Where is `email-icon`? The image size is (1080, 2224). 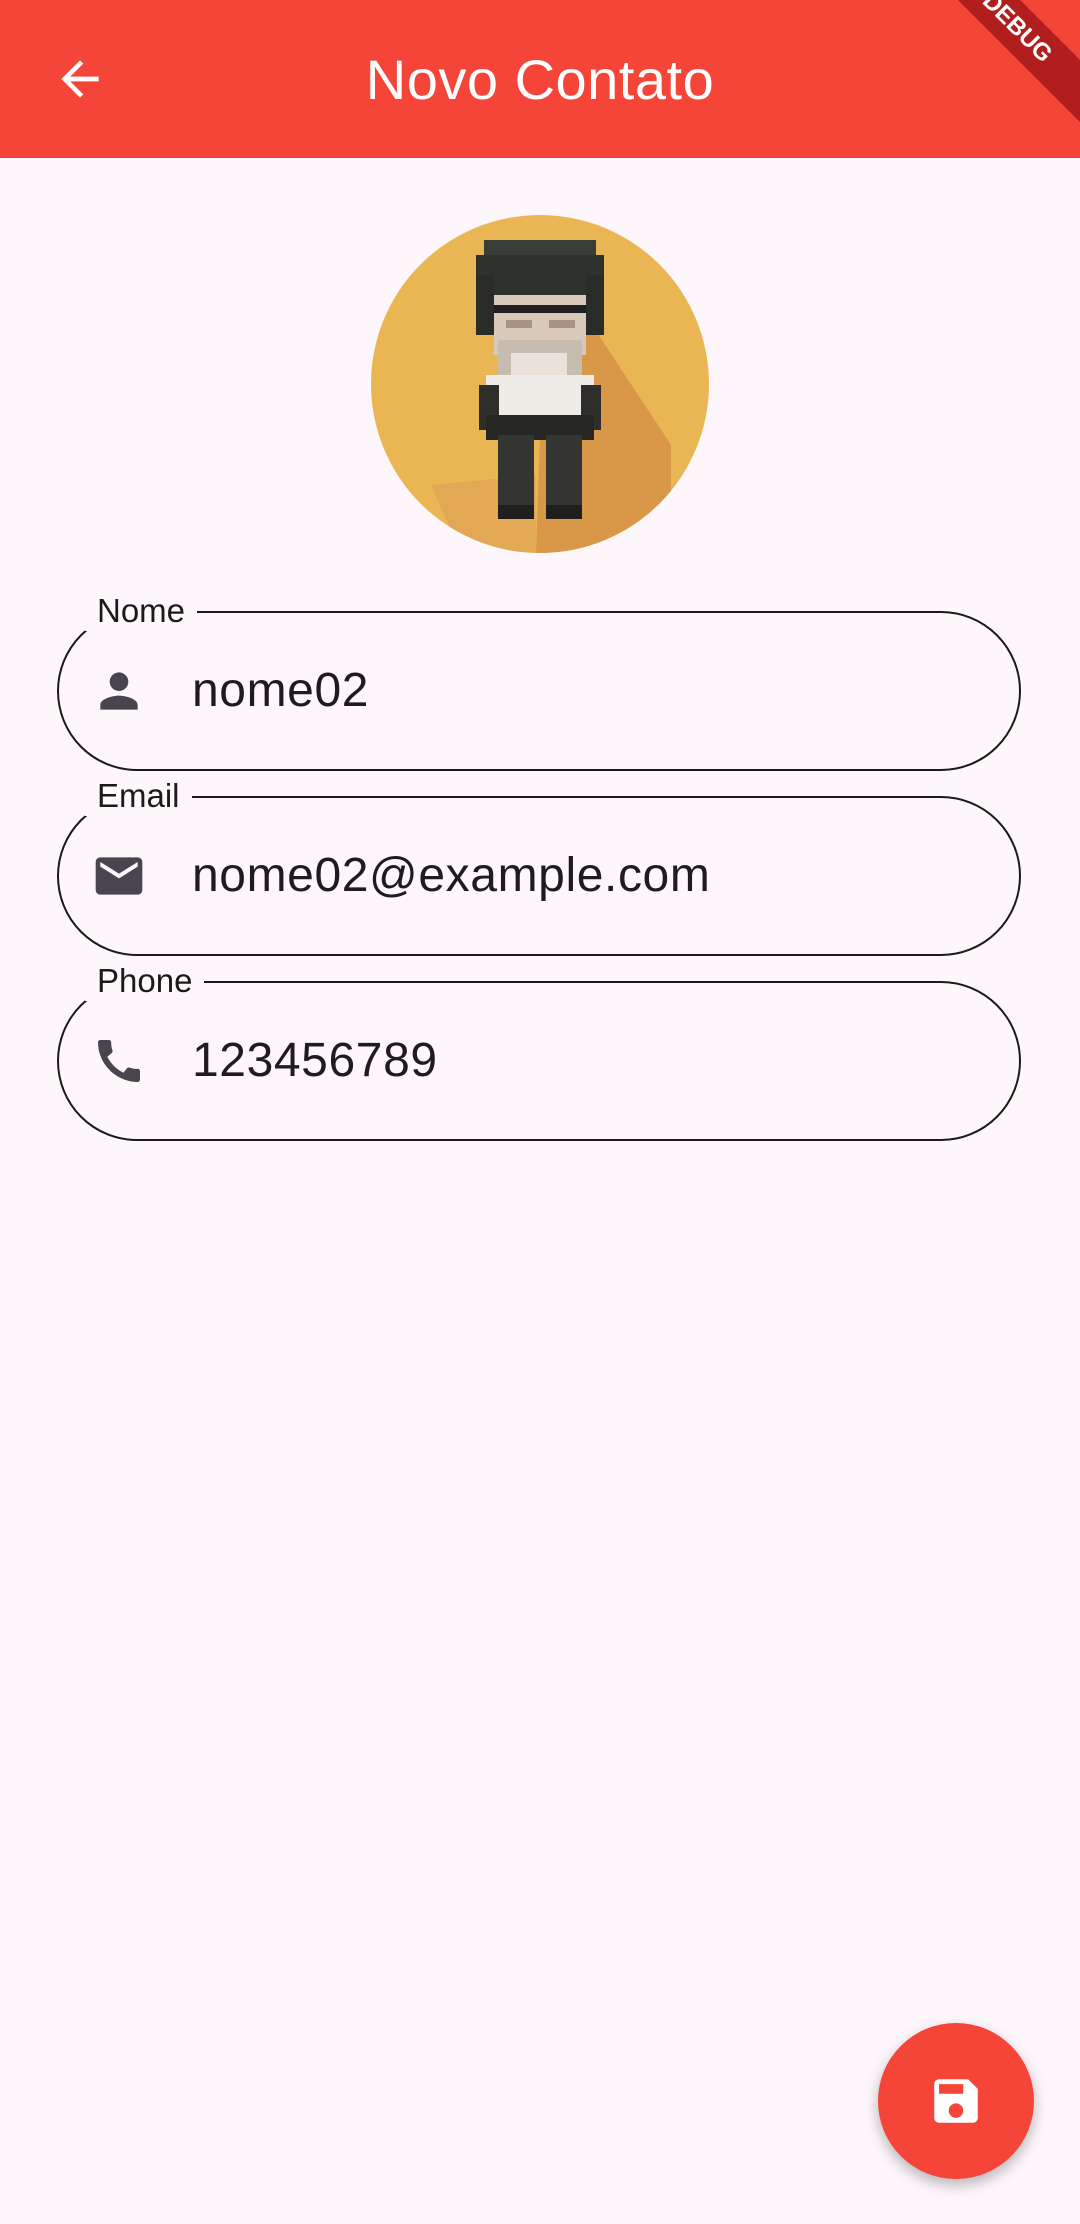
email-icon is located at coordinates (119, 876).